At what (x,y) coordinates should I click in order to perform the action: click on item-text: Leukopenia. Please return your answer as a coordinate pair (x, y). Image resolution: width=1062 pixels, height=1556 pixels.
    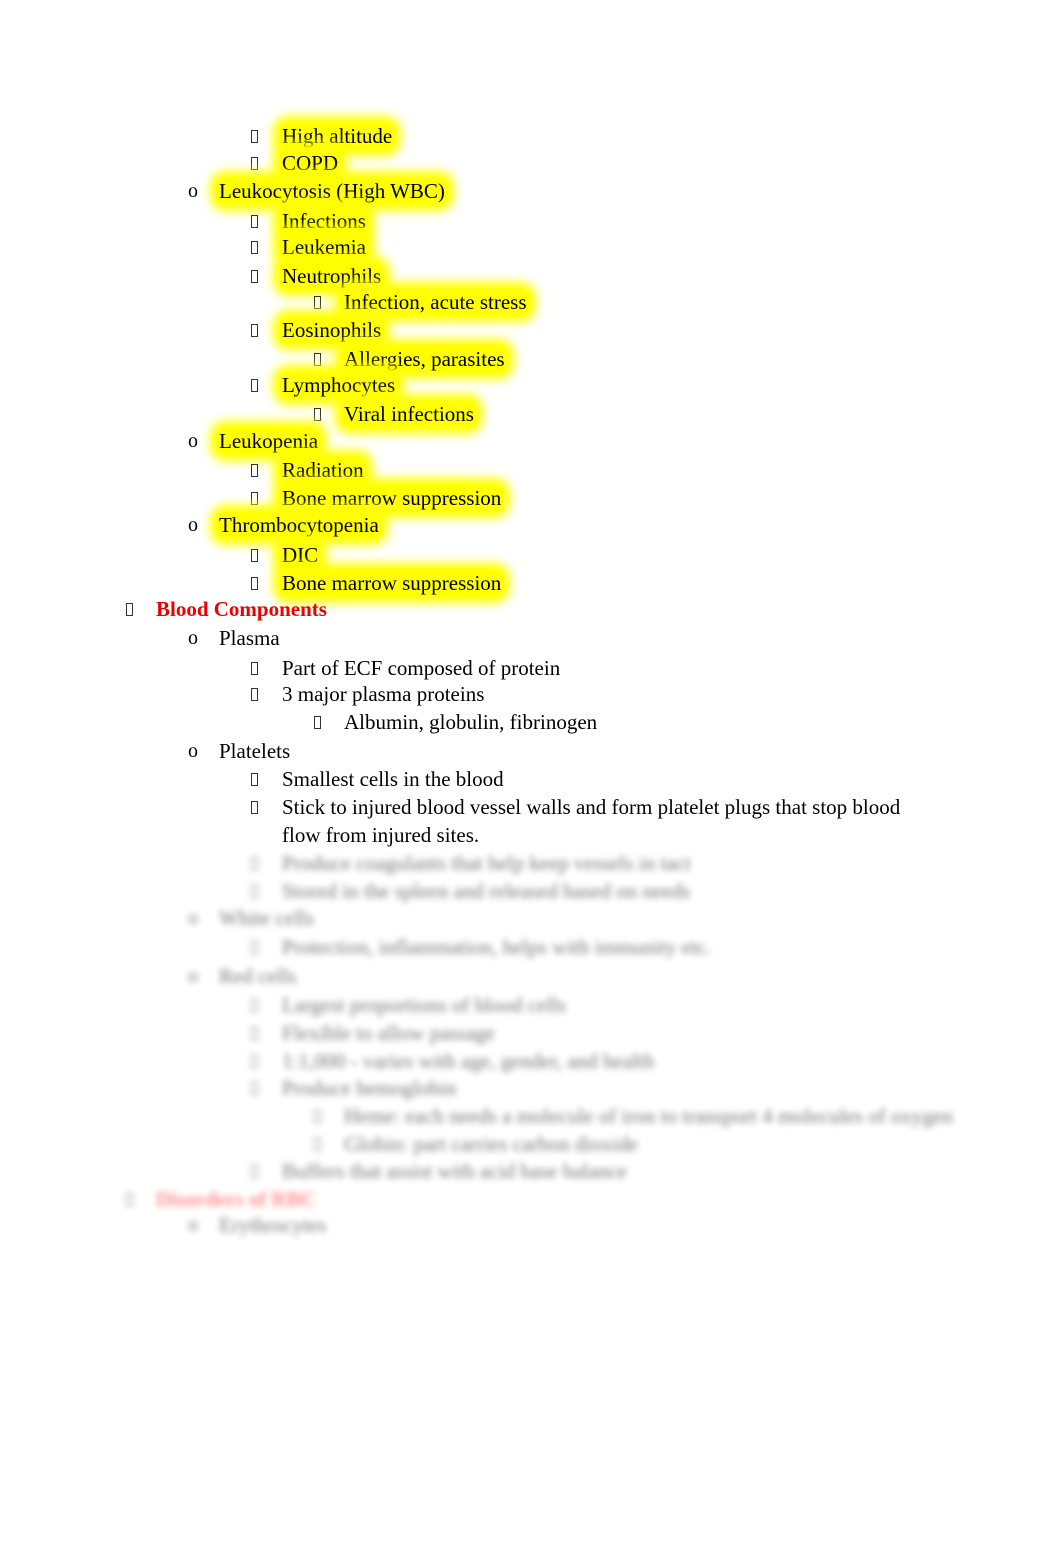
    Looking at the image, I should click on (269, 441).